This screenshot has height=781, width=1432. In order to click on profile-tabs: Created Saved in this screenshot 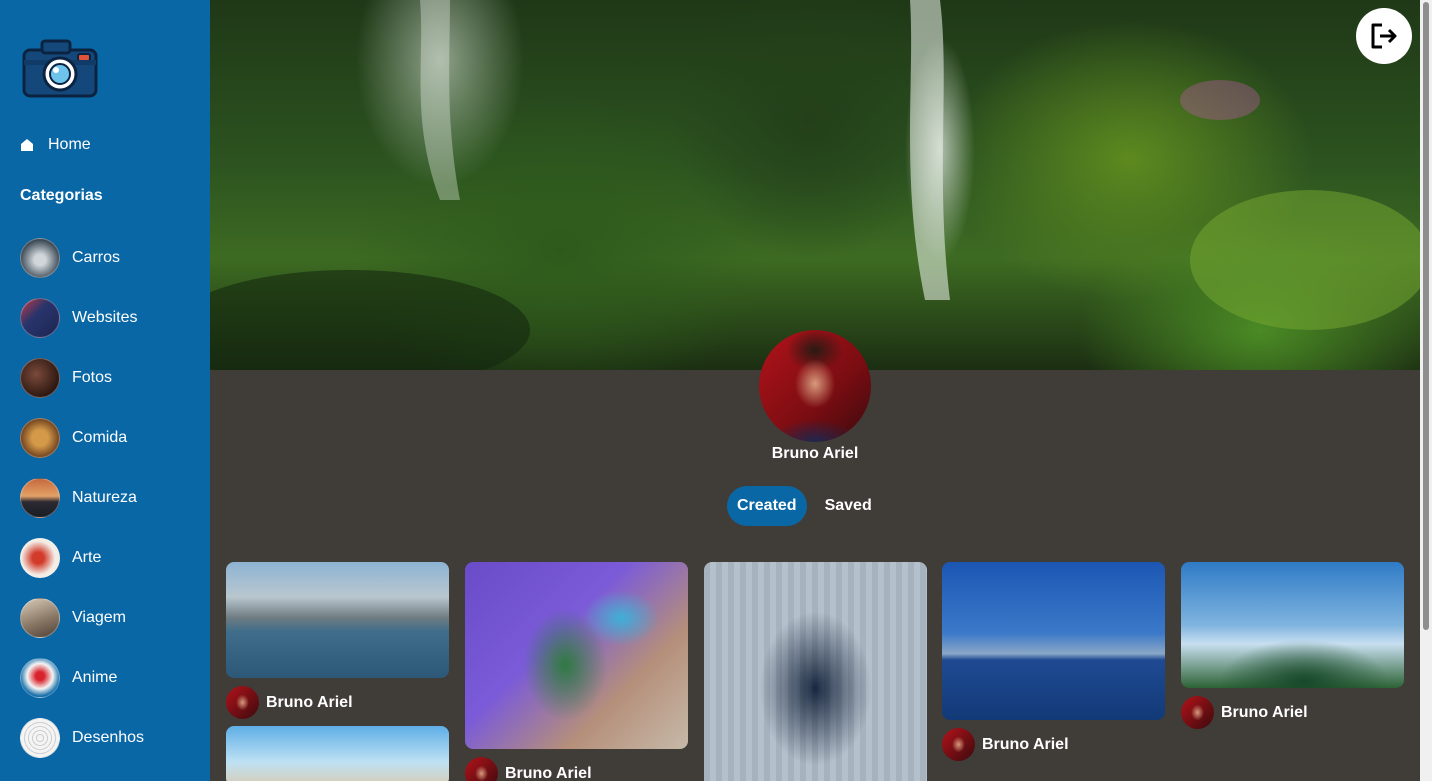, I will do `click(804, 506)`.